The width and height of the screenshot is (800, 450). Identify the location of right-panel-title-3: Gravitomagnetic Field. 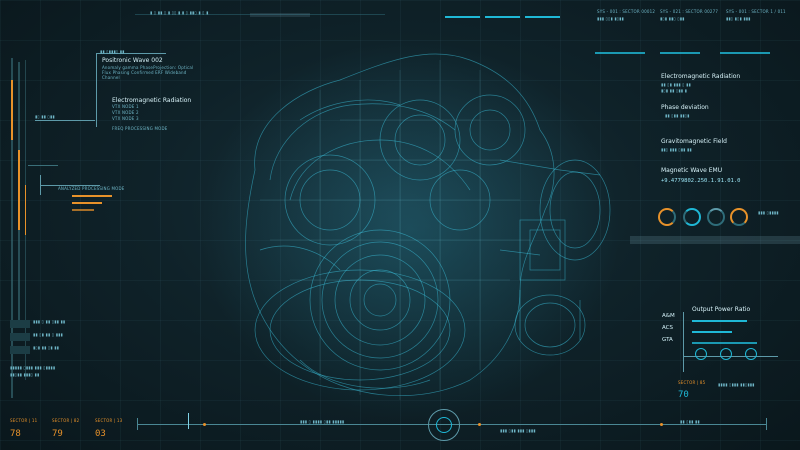
(694, 141).